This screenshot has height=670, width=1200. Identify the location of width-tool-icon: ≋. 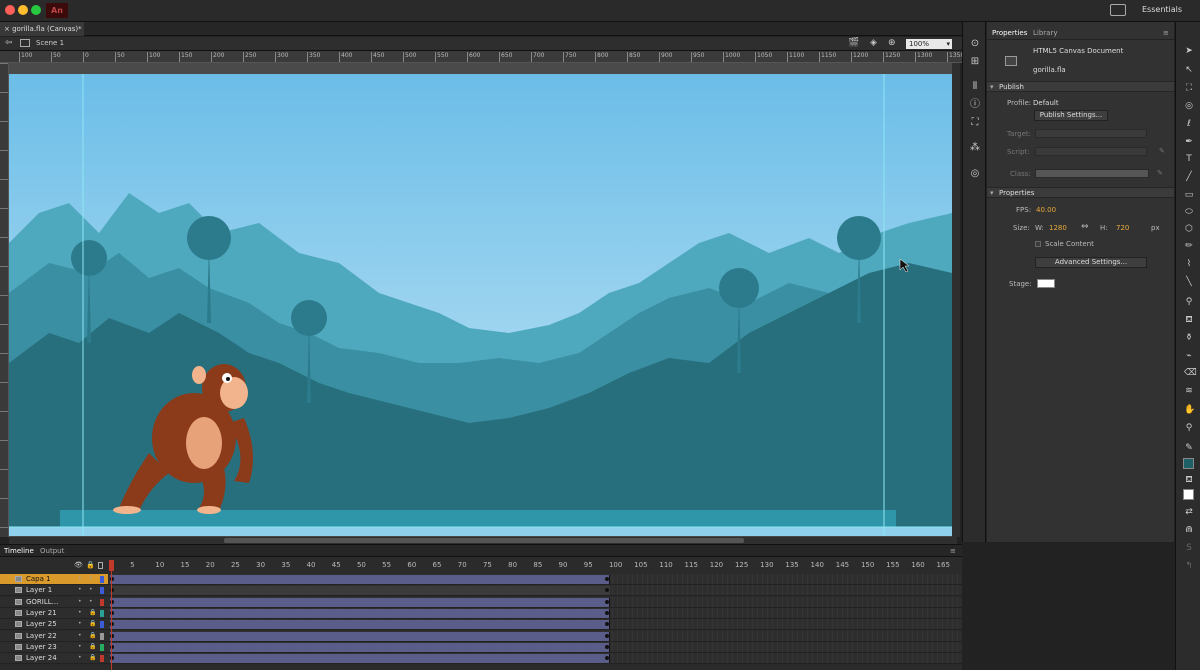
(1189, 391).